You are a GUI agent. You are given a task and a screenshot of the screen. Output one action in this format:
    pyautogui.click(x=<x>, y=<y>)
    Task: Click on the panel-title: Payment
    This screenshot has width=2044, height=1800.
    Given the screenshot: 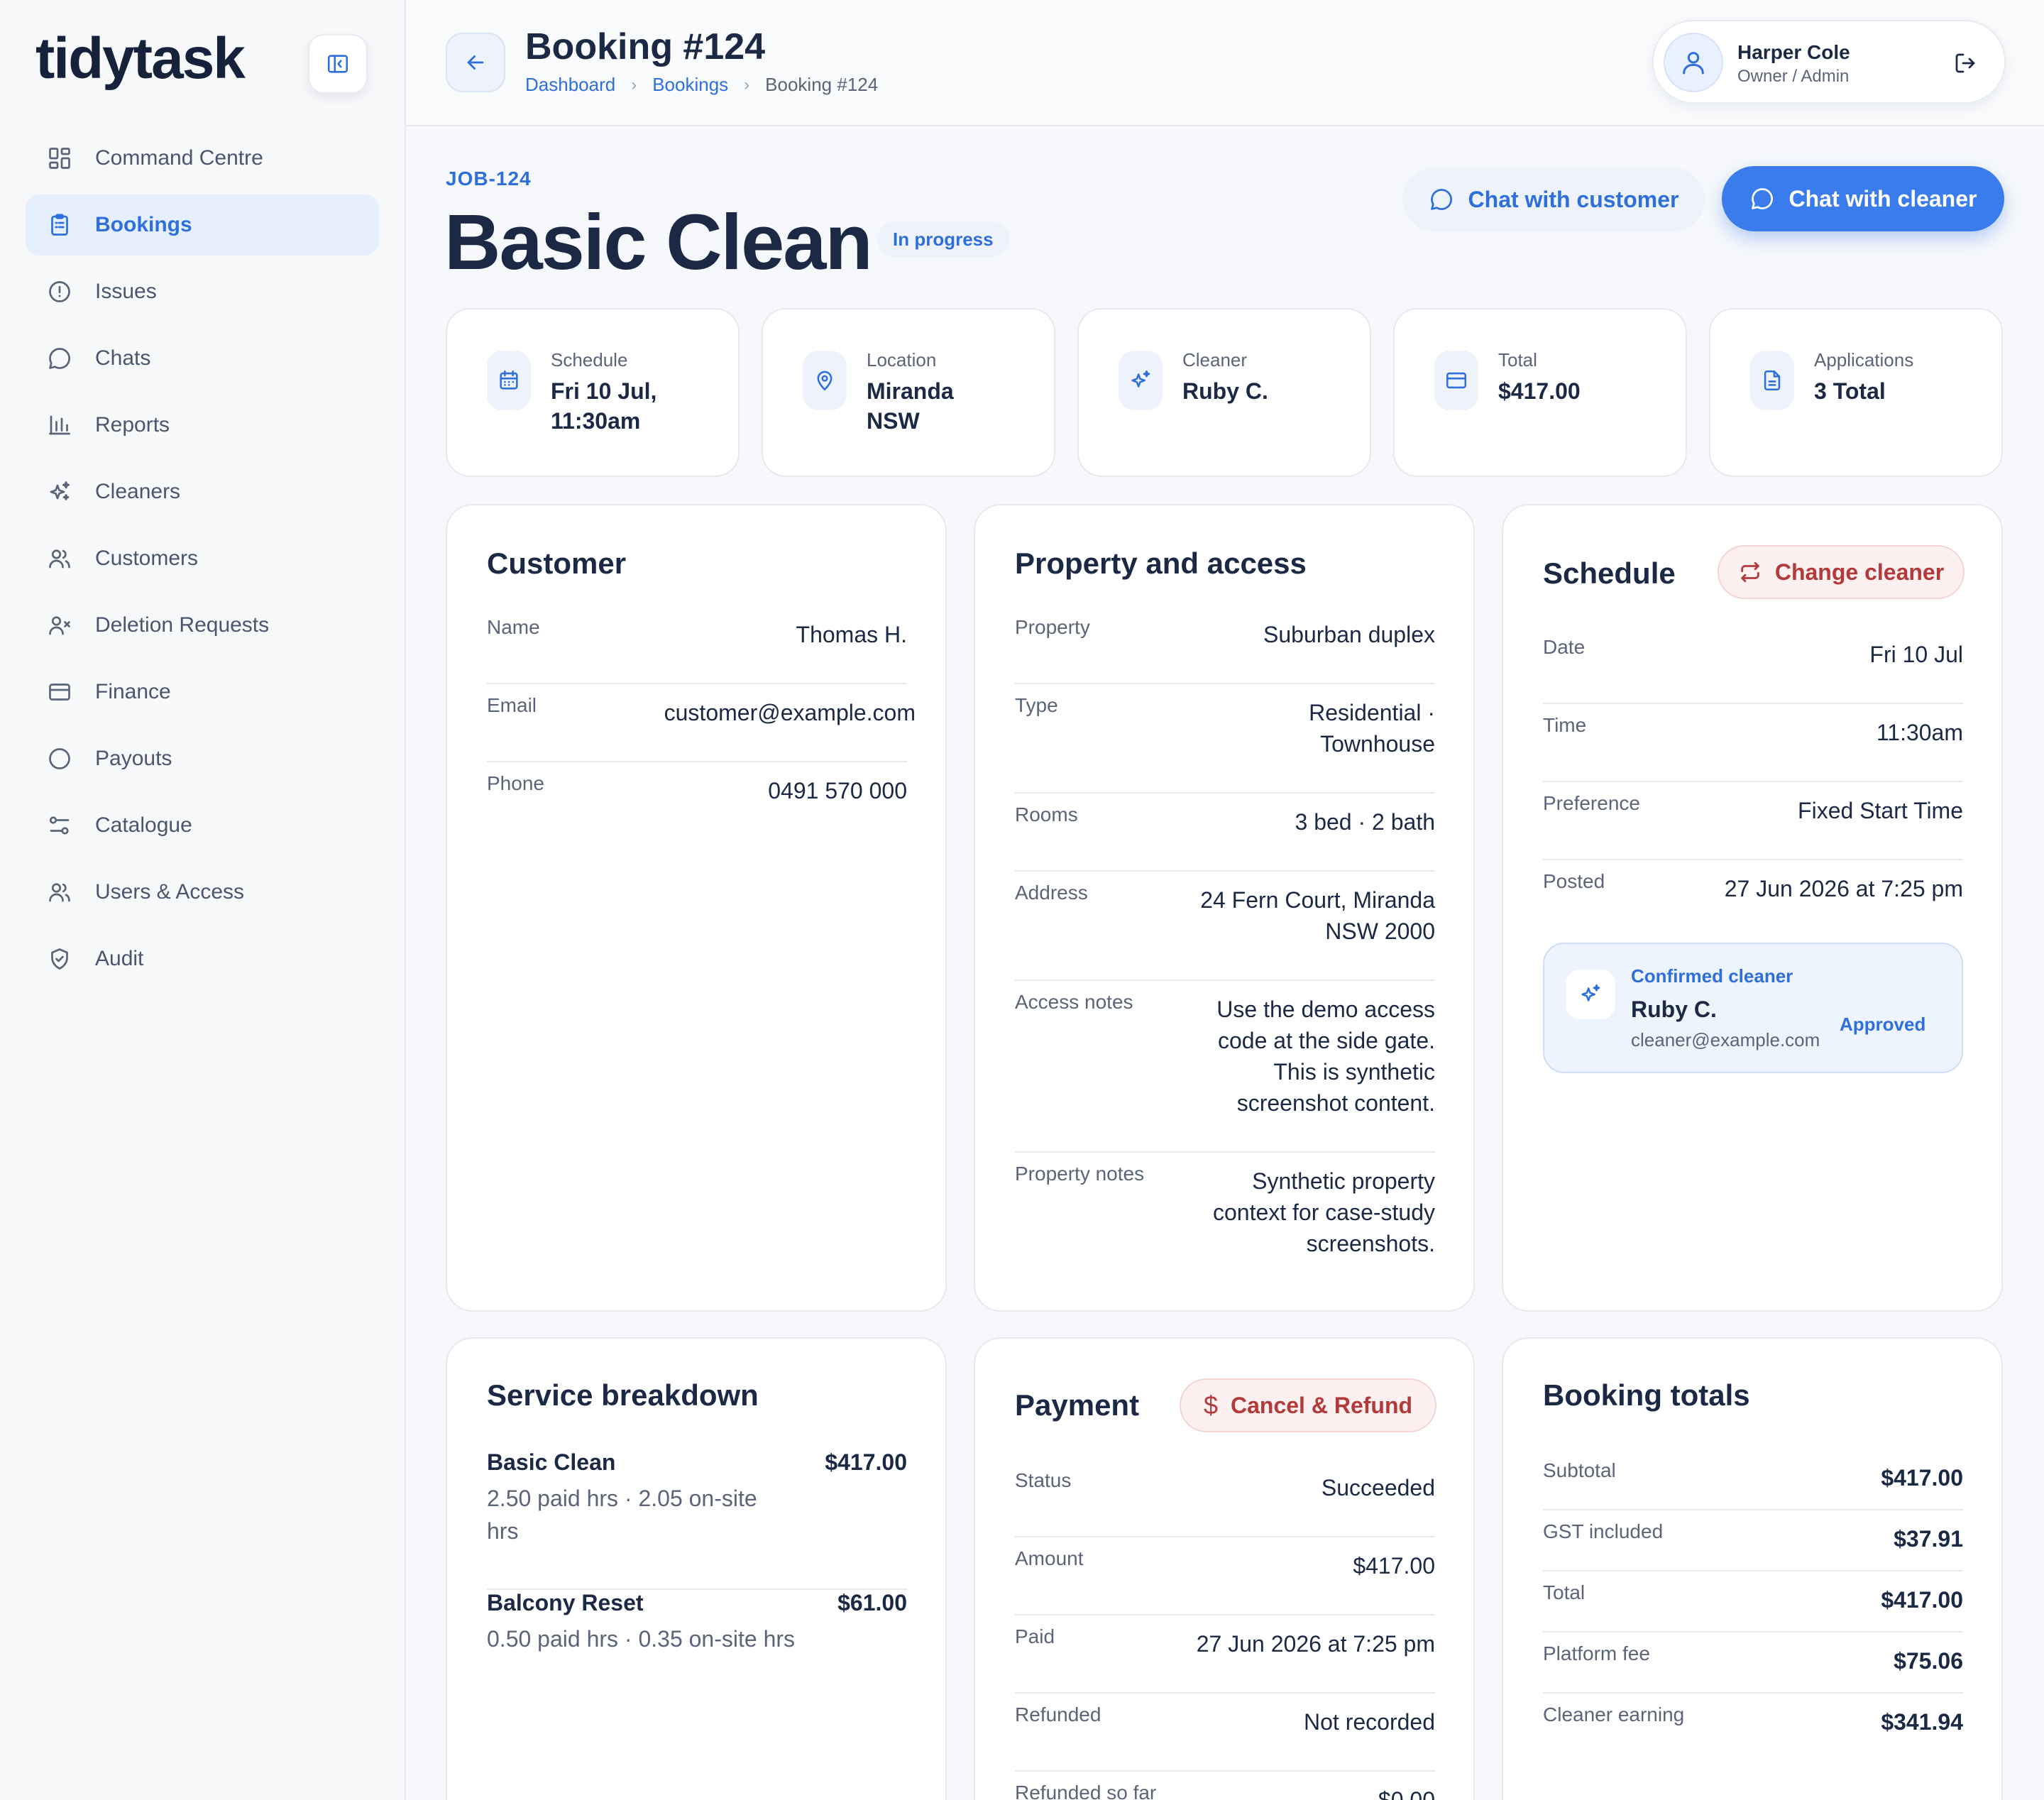 What is the action you would take?
    pyautogui.click(x=1077, y=1405)
    